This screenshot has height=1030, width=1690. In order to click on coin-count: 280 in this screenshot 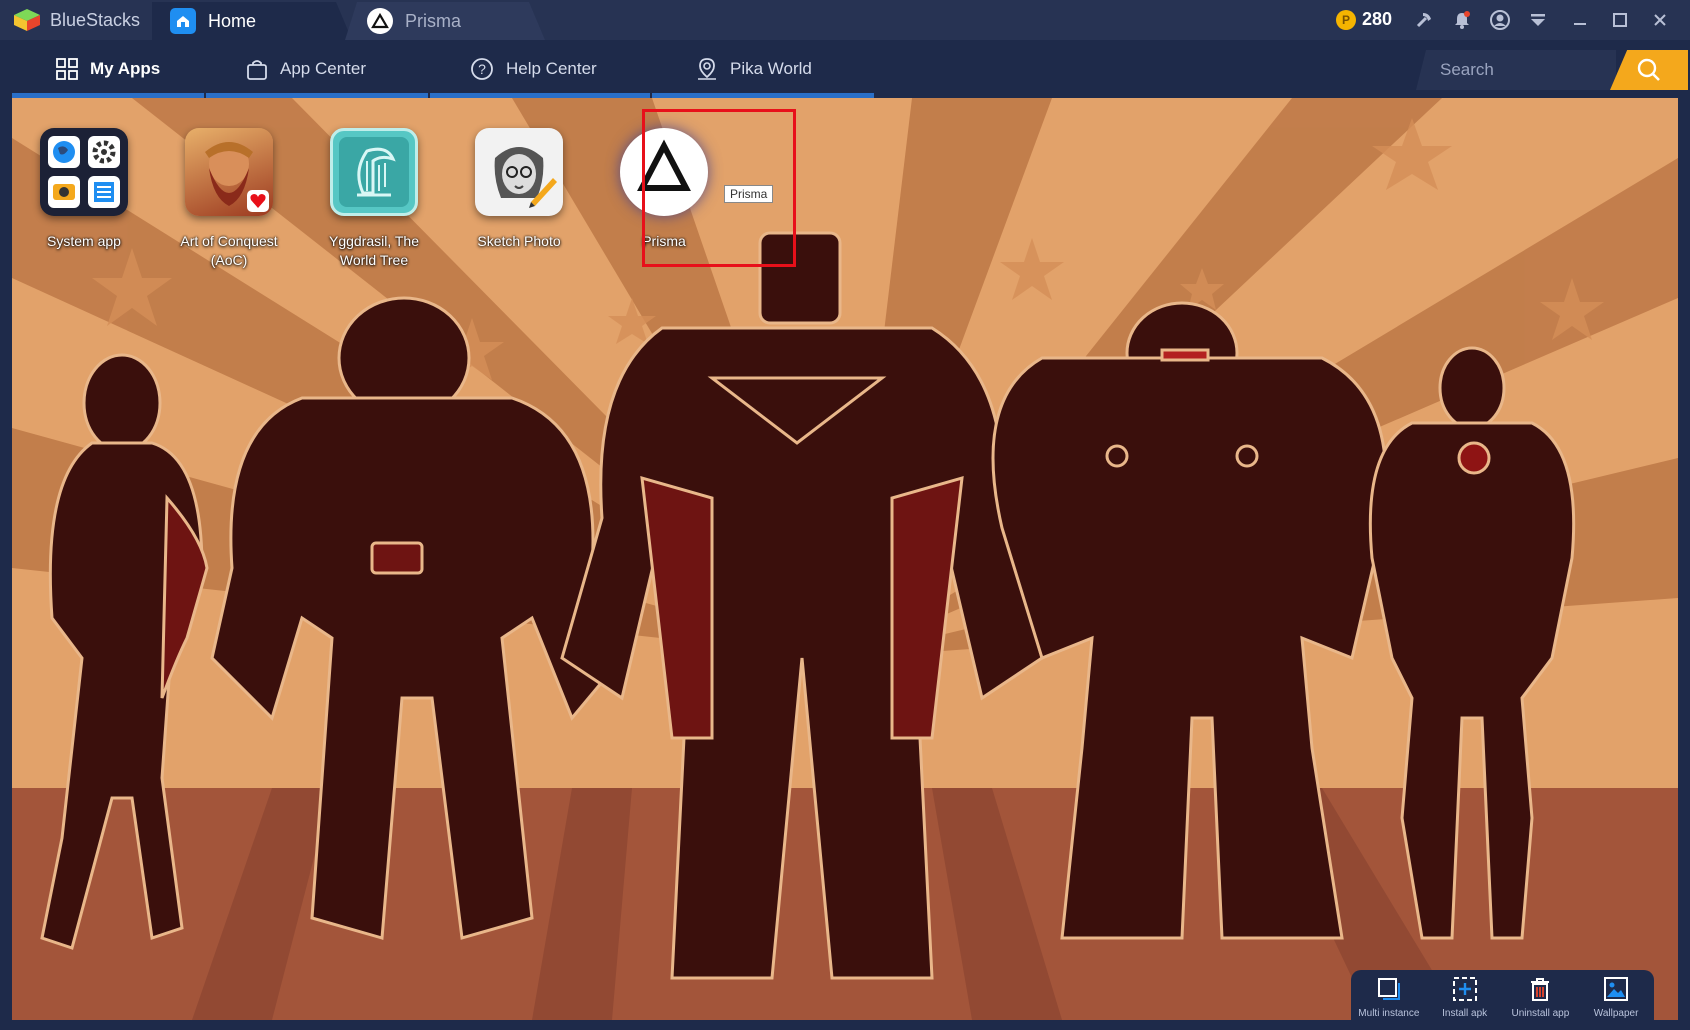, I will do `click(1377, 19)`.